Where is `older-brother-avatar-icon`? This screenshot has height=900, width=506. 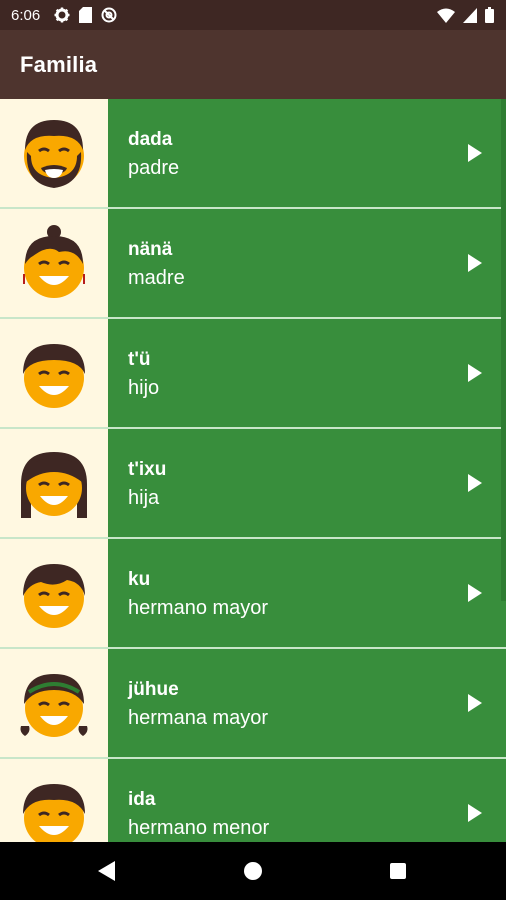
older-brother-avatar-icon is located at coordinates (54, 596).